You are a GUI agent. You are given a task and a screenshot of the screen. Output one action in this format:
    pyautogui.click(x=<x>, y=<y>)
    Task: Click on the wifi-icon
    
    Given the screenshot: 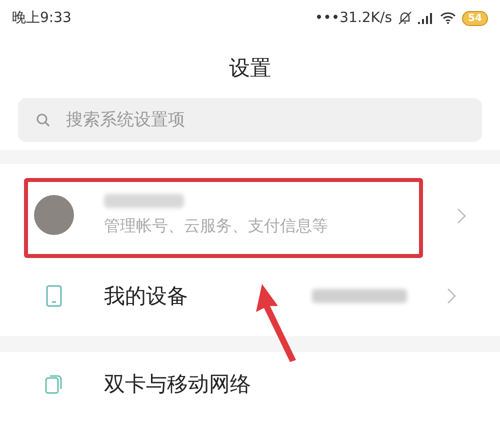 What is the action you would take?
    pyautogui.click(x=448, y=18)
    